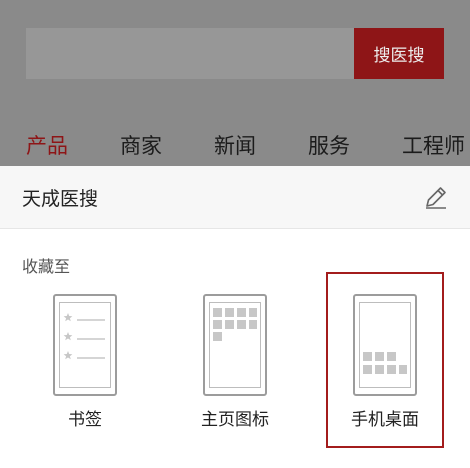 The height and width of the screenshot is (468, 470). I want to click on tab-services: 服务, so click(329, 145).